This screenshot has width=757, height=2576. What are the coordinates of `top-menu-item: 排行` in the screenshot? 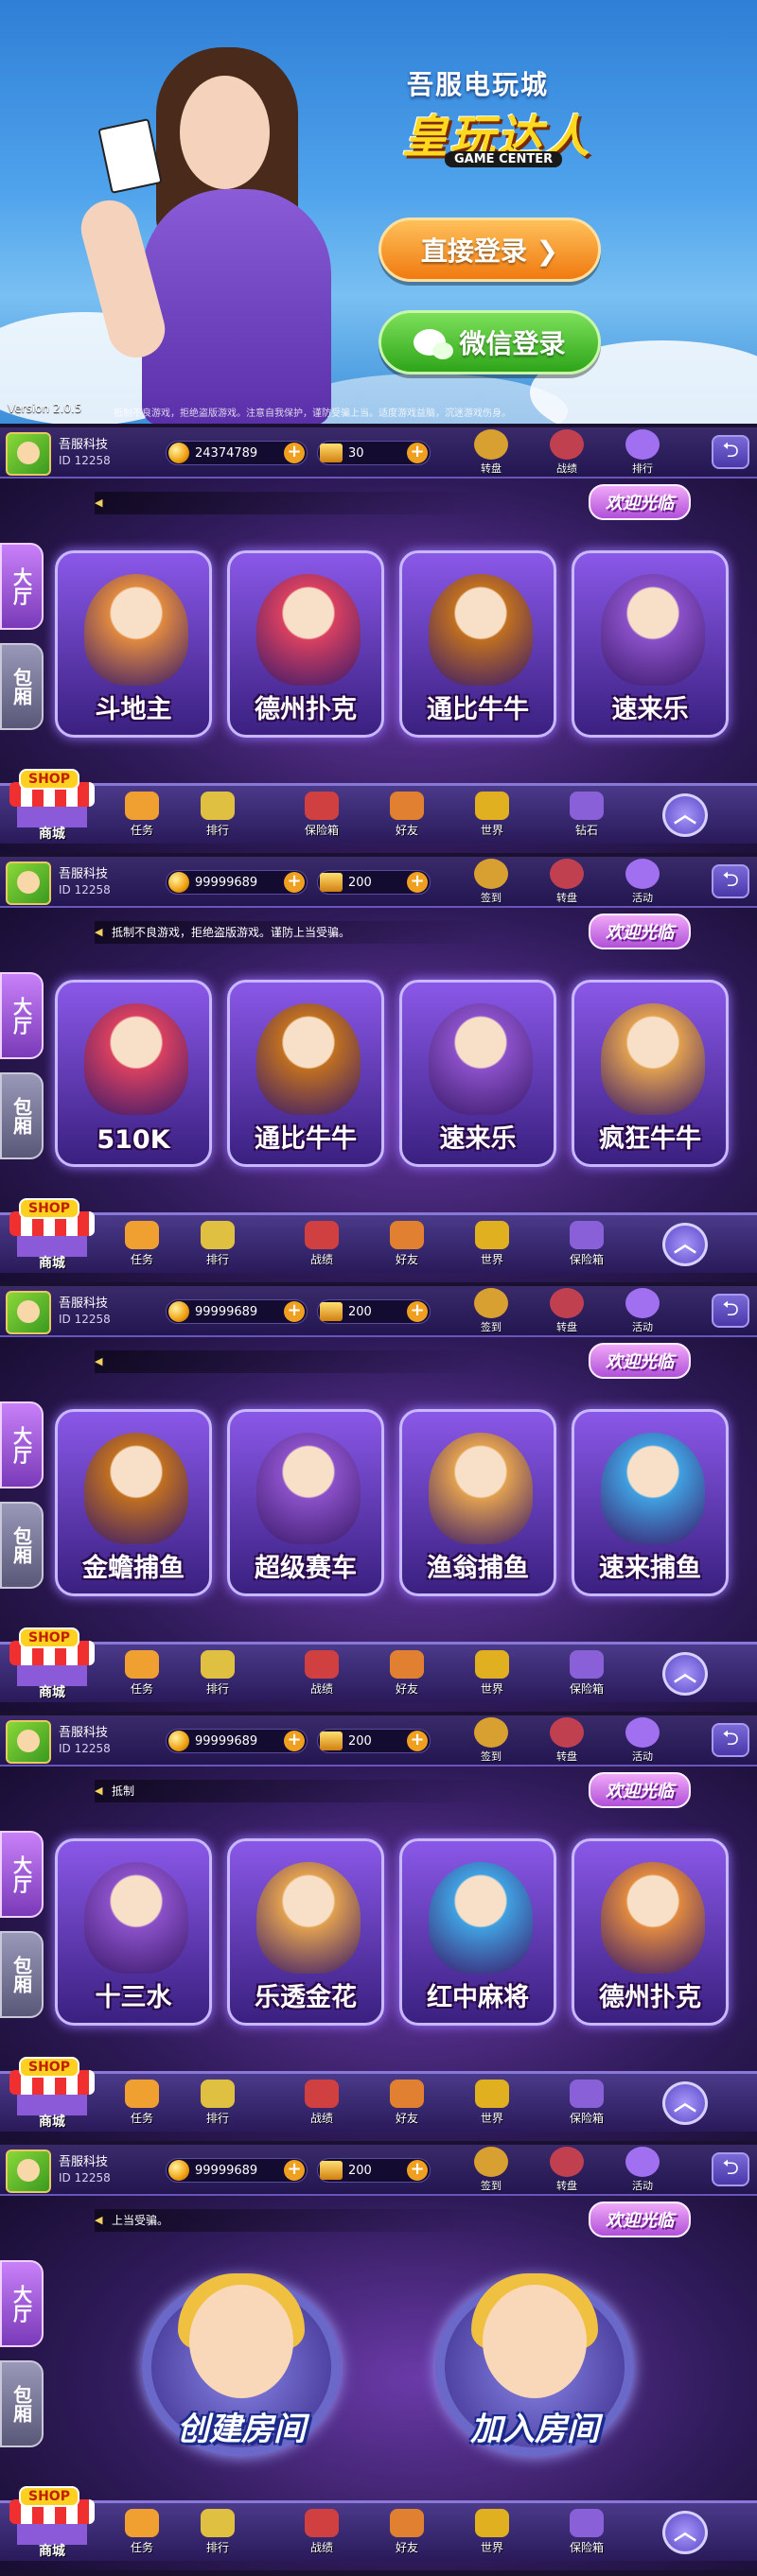 It's located at (642, 452).